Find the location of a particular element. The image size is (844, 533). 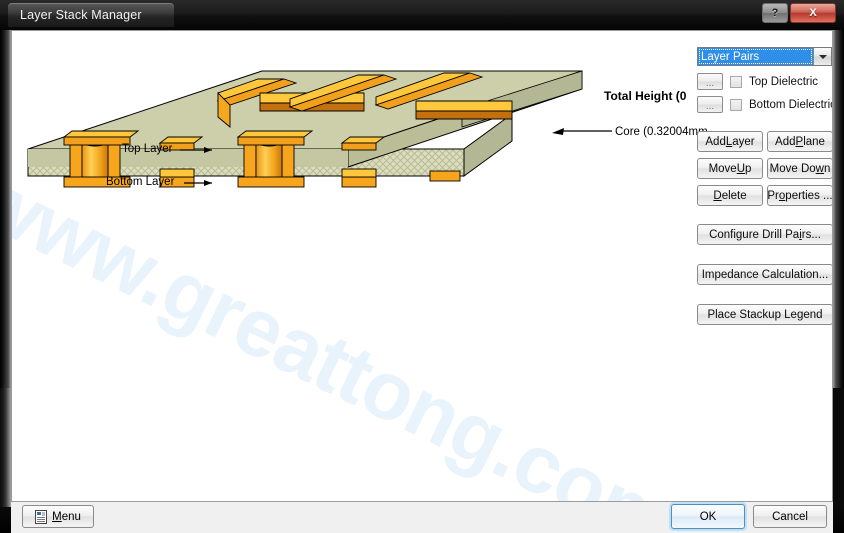

label-accel: U is located at coordinates (741, 168).